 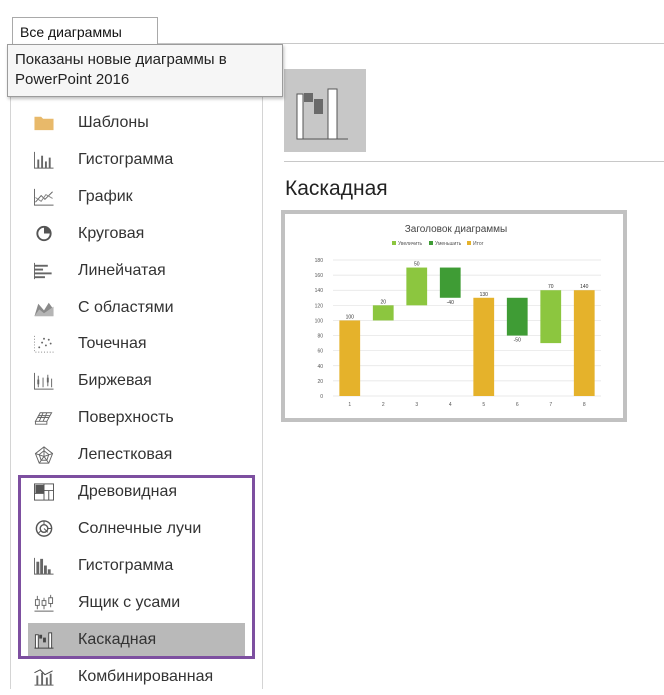 What do you see at coordinates (44, 271) in the screenshot?
I see `bar-chart-icon` at bounding box center [44, 271].